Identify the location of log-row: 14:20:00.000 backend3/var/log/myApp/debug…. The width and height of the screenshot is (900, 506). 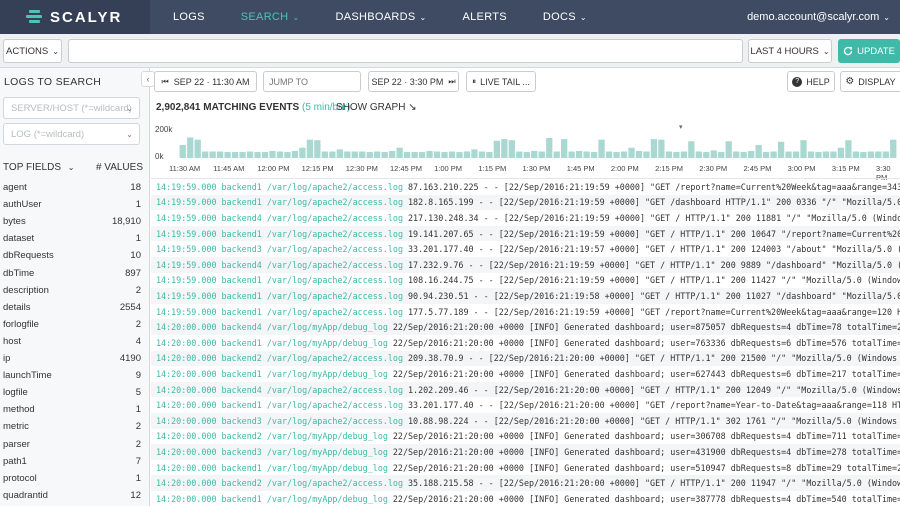
(525, 452).